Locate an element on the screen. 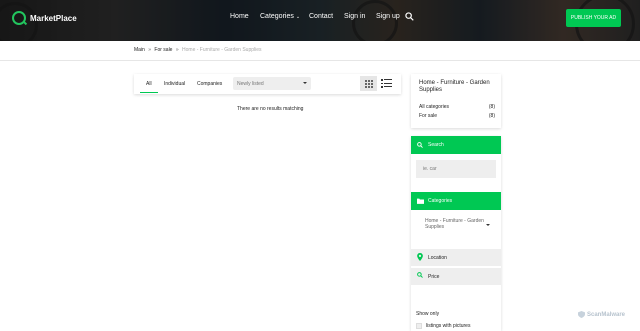 Image resolution: width=640 pixels, height=331 pixels. breadcrumb-current: Home - Furniture - Garden Supplies is located at coordinates (222, 50).